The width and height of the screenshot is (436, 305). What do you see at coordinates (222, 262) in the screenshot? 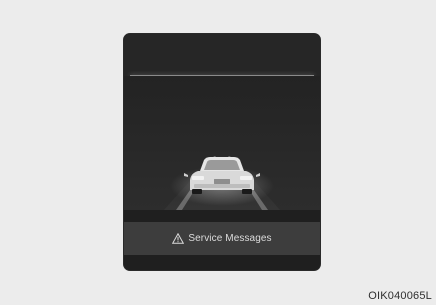
I see `cluster-bottom-bar` at bounding box center [222, 262].